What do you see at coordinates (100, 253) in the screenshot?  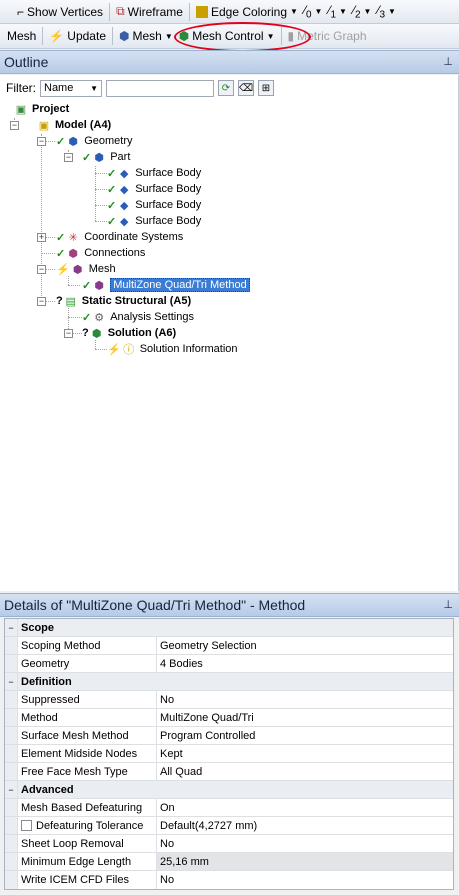 I see `tree-node-connections: ✓ ⬢ Connections` at bounding box center [100, 253].